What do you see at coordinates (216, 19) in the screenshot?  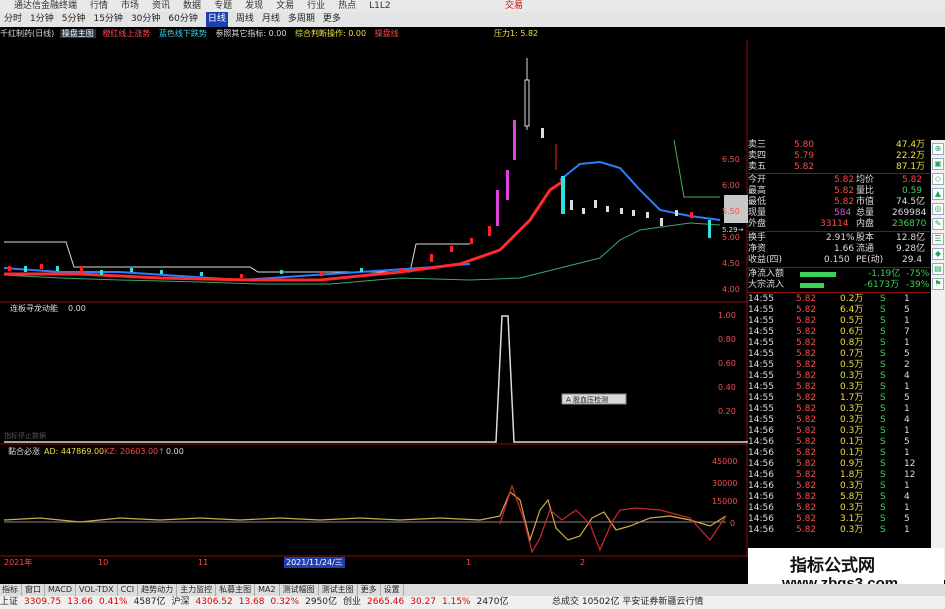 I see `period-daily: 日线` at bounding box center [216, 19].